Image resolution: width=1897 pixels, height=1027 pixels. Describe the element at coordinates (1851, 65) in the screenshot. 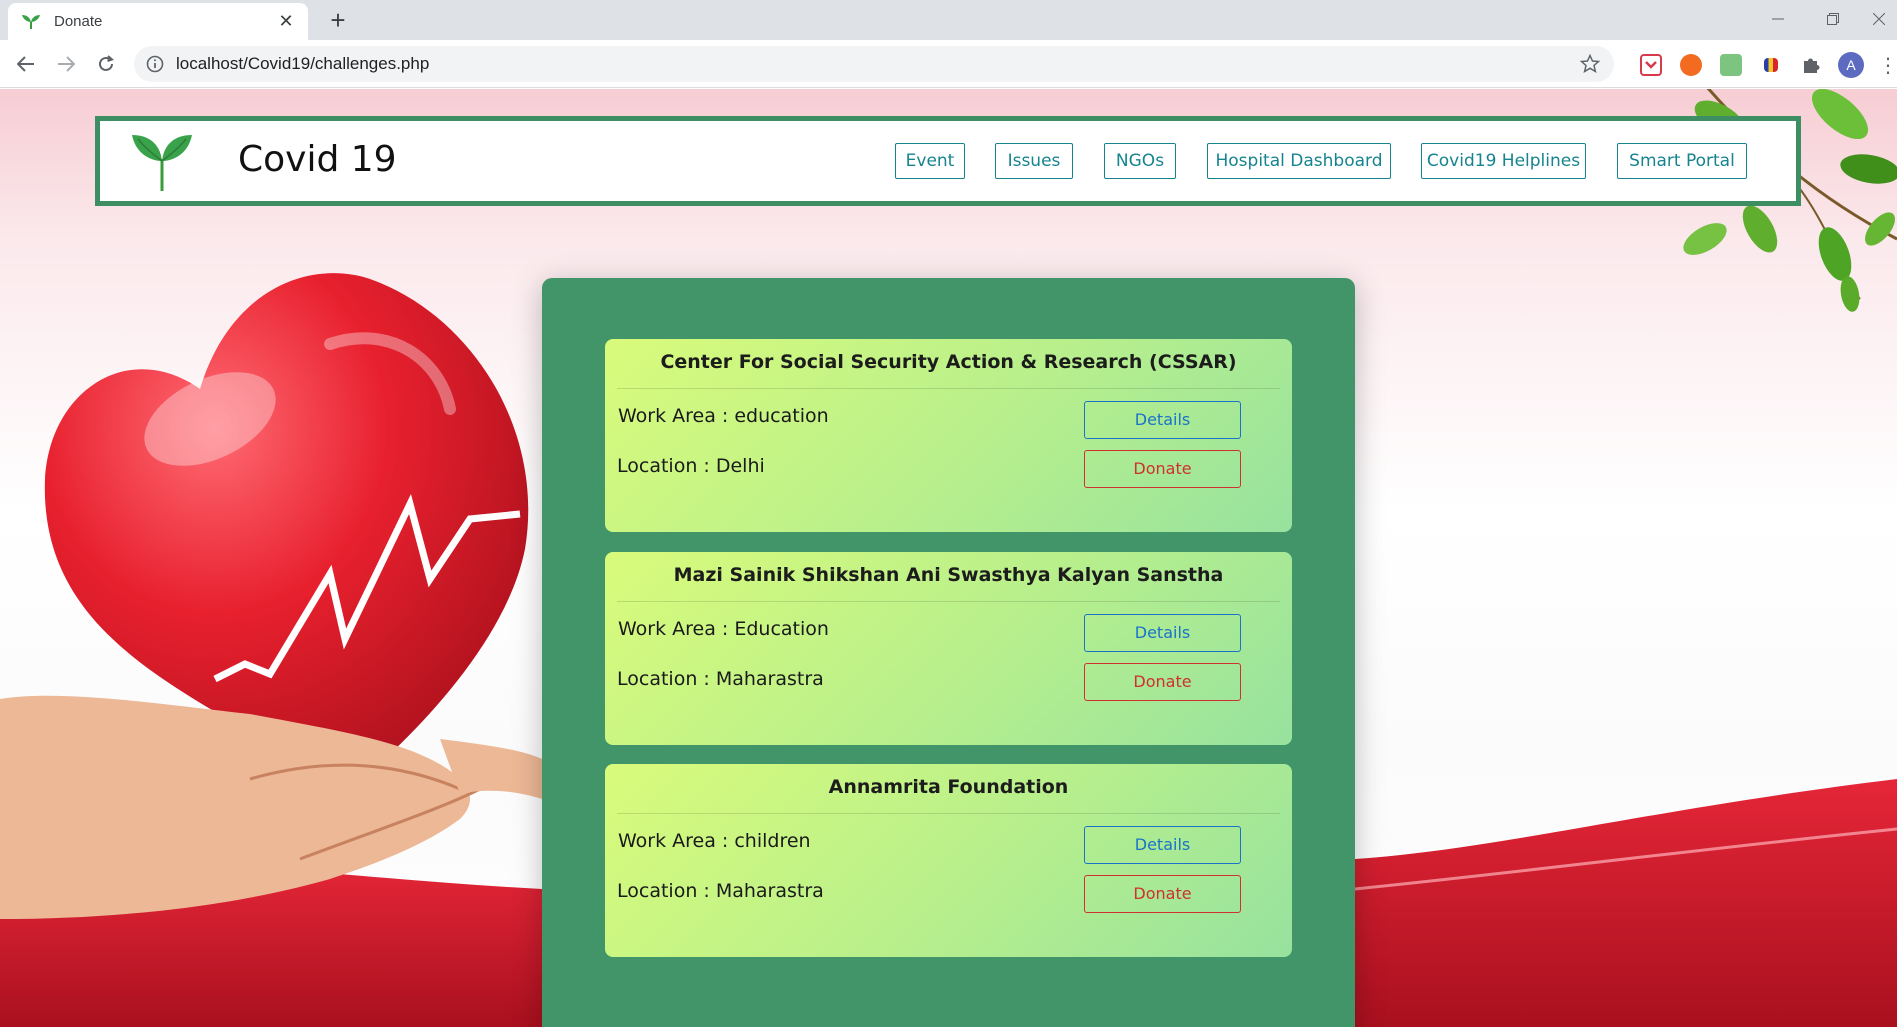

I see `profile-avatar: A` at that location.